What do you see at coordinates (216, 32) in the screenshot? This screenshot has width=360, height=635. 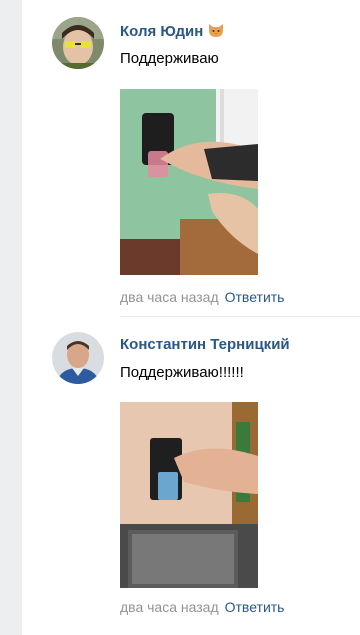 I see `cat-emoji-icon` at bounding box center [216, 32].